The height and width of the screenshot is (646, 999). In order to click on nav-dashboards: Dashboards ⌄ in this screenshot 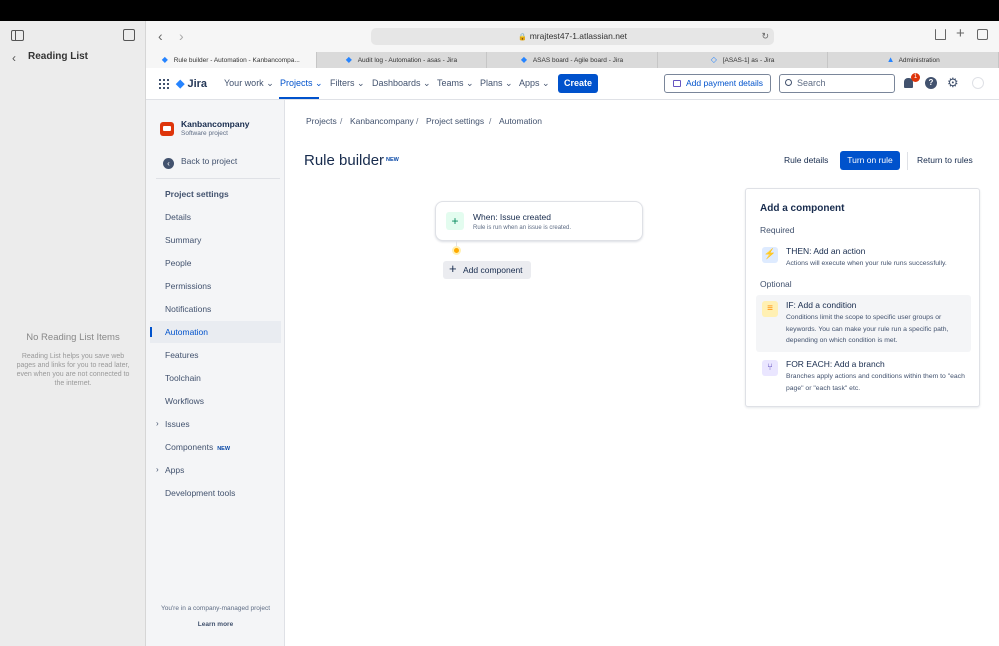, I will do `click(401, 83)`.